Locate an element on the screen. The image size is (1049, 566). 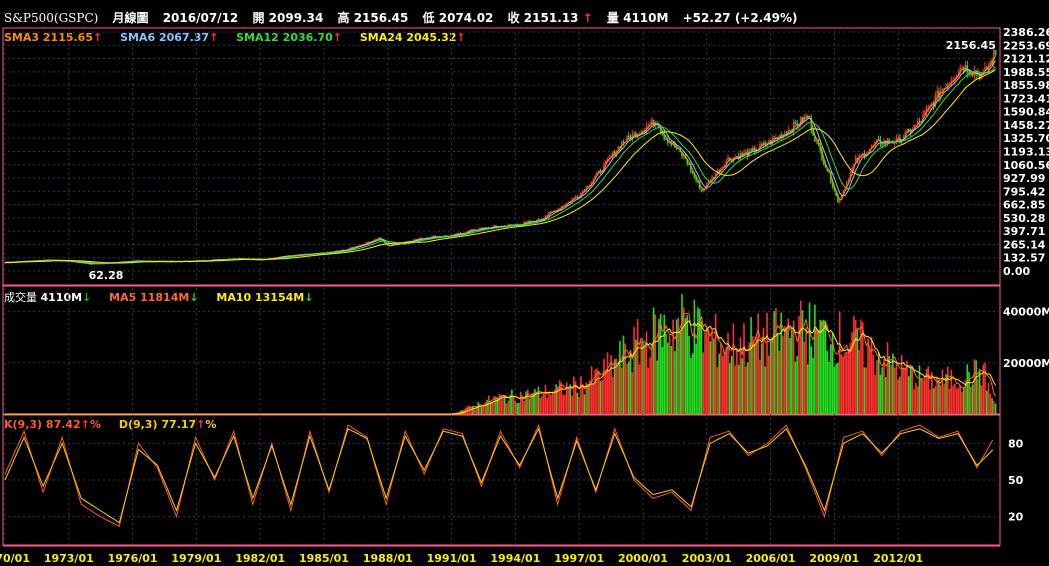
price-tick-label: 265.14 is located at coordinates (1024, 244).